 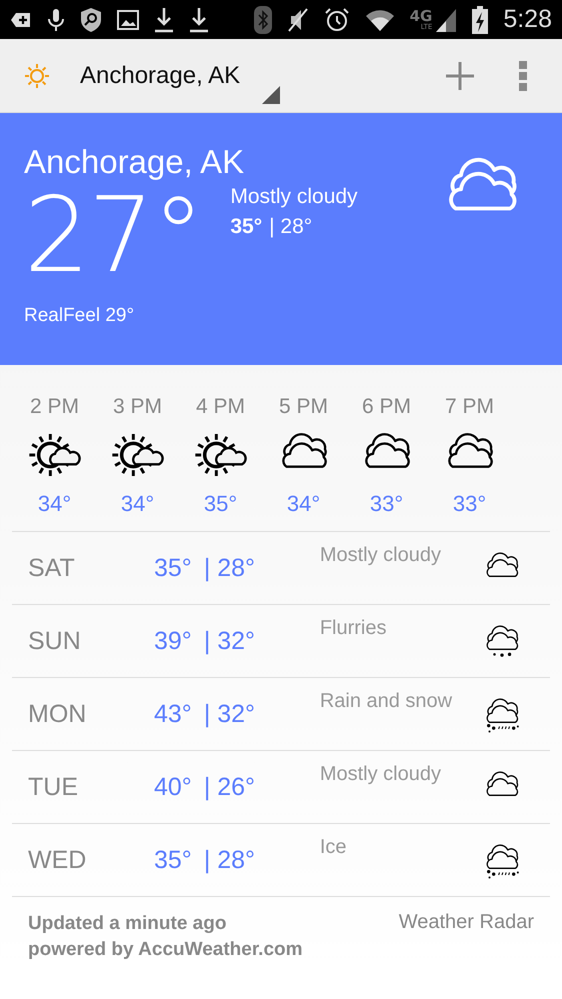 What do you see at coordinates (173, 714) in the screenshot?
I see `high-temperature: 43°` at bounding box center [173, 714].